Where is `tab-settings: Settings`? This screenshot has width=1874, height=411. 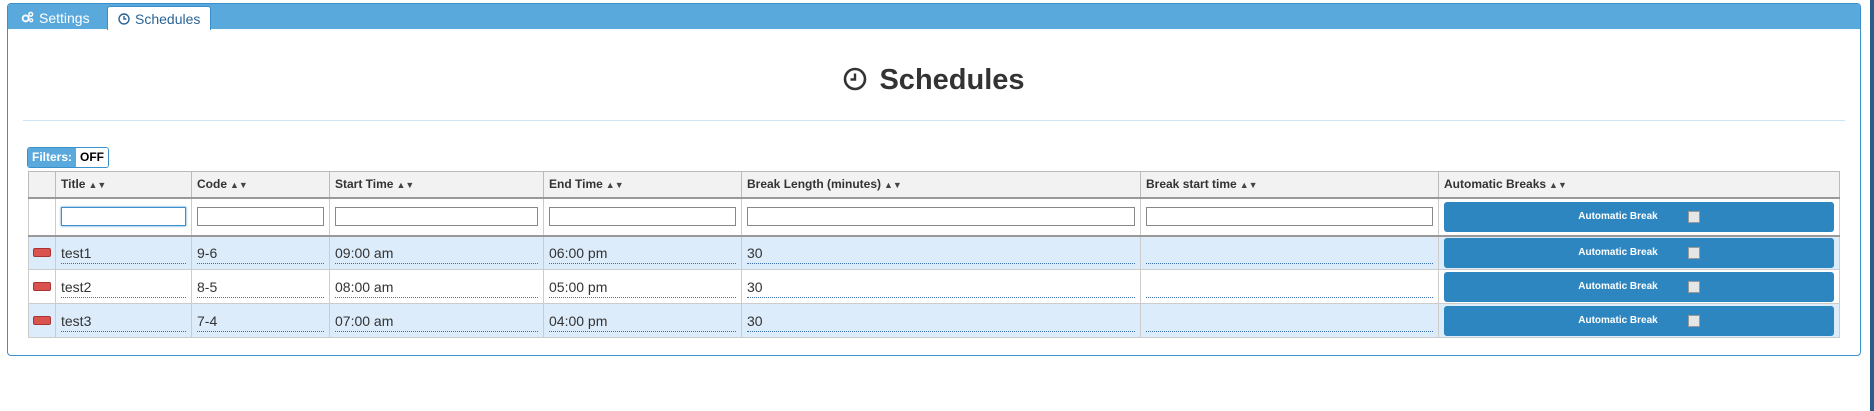 tab-settings: Settings is located at coordinates (55, 17).